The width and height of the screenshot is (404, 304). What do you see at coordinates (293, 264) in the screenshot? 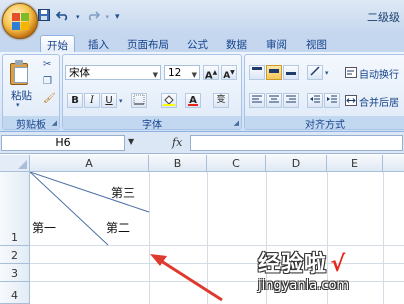
I see `watermark-text: 经验啦` at bounding box center [293, 264].